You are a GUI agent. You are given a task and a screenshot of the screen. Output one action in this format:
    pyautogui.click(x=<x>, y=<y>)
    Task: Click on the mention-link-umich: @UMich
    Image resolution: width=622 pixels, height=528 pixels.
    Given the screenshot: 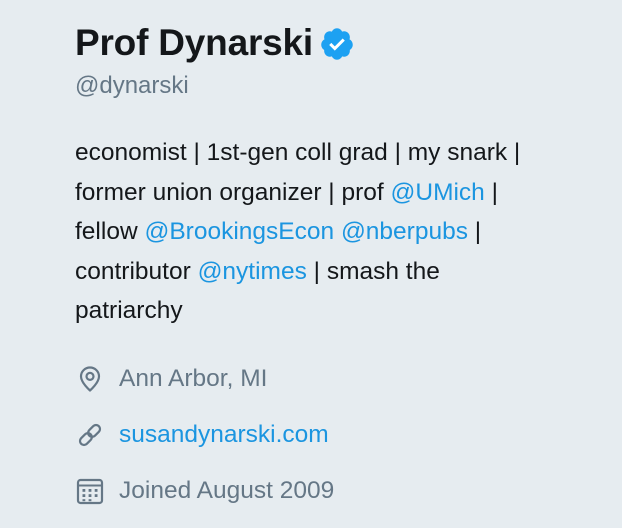 What is the action you would take?
    pyautogui.click(x=438, y=192)
    